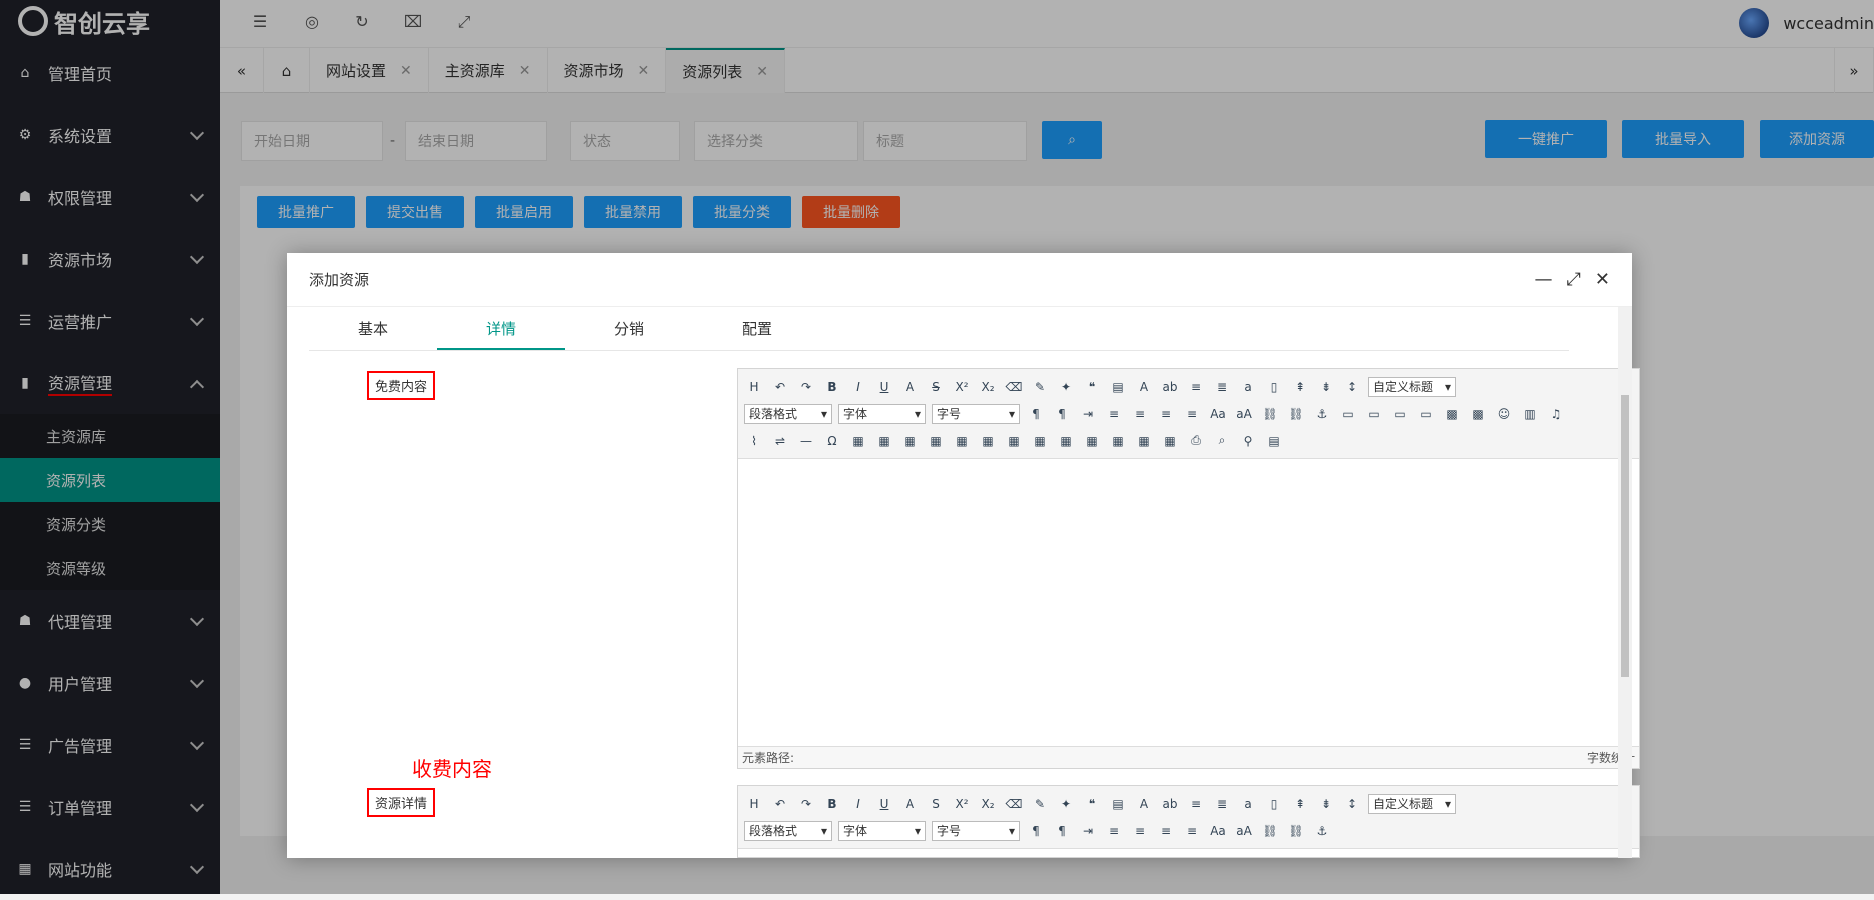 The image size is (1874, 900). What do you see at coordinates (1196, 441) in the screenshot?
I see `print-icon: ⎙` at bounding box center [1196, 441].